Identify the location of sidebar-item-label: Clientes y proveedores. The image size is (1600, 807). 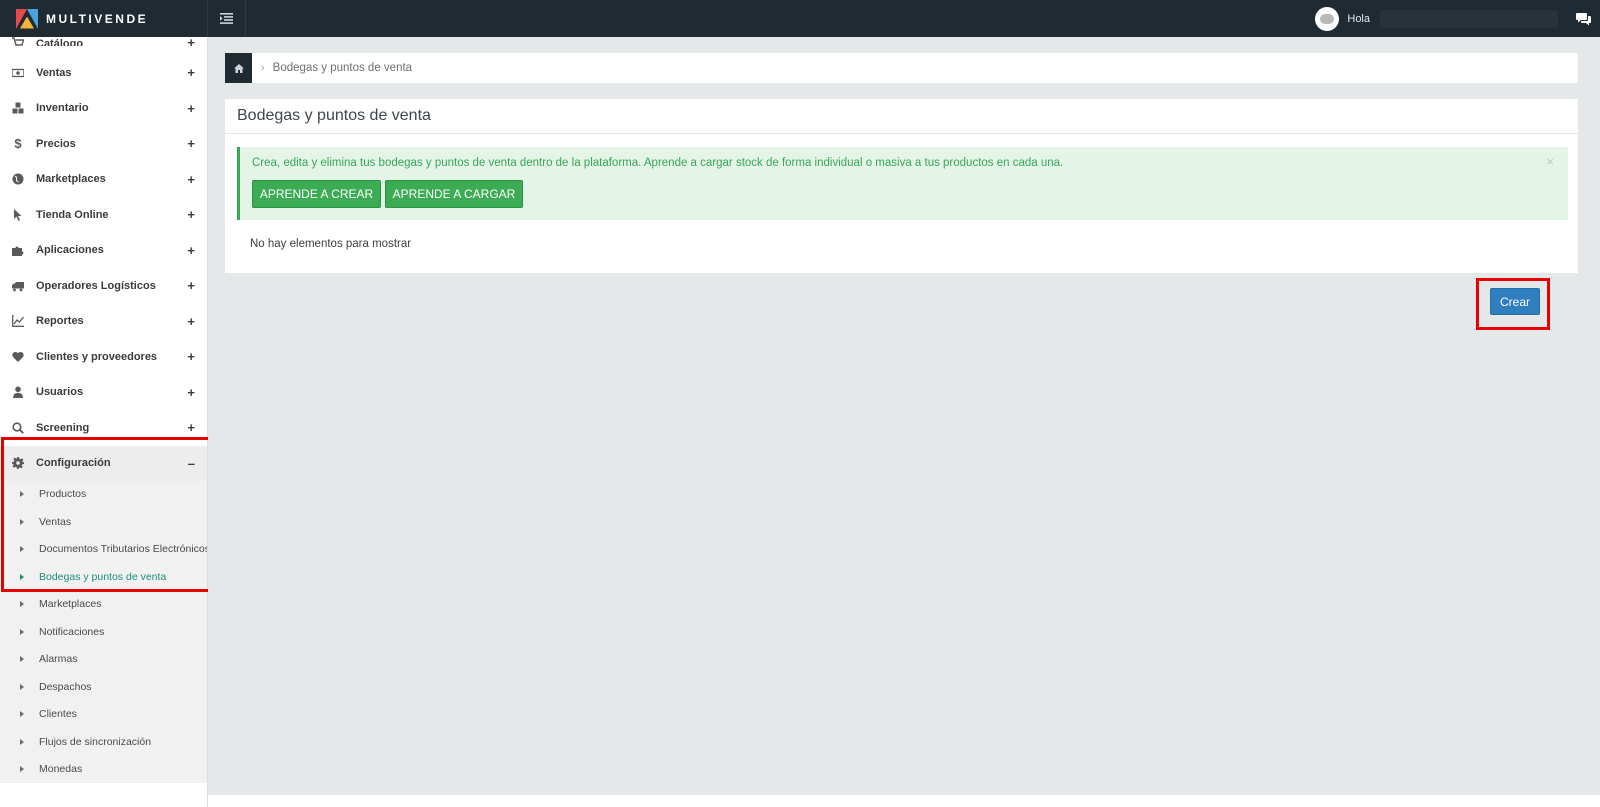
(97, 356).